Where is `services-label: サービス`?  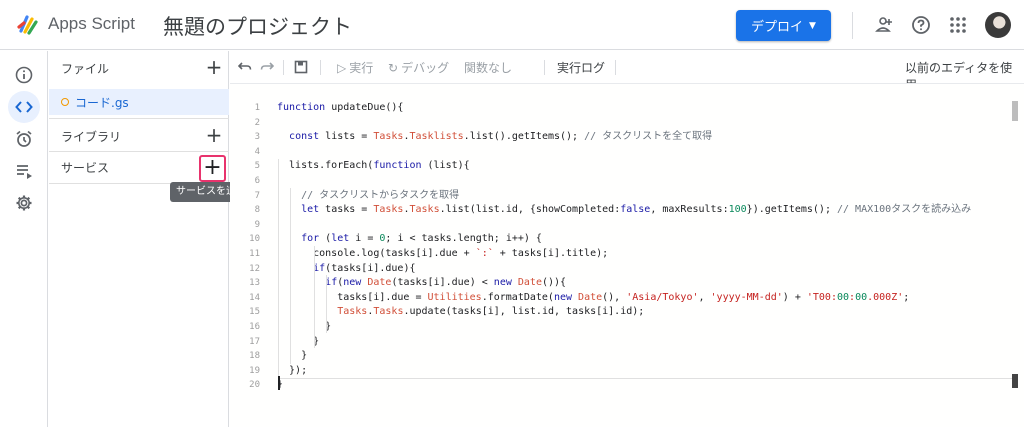
services-label: サービス is located at coordinates (85, 168).